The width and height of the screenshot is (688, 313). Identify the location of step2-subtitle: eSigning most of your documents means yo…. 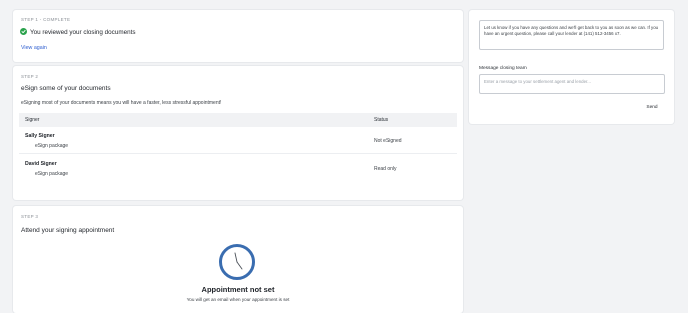
(121, 103).